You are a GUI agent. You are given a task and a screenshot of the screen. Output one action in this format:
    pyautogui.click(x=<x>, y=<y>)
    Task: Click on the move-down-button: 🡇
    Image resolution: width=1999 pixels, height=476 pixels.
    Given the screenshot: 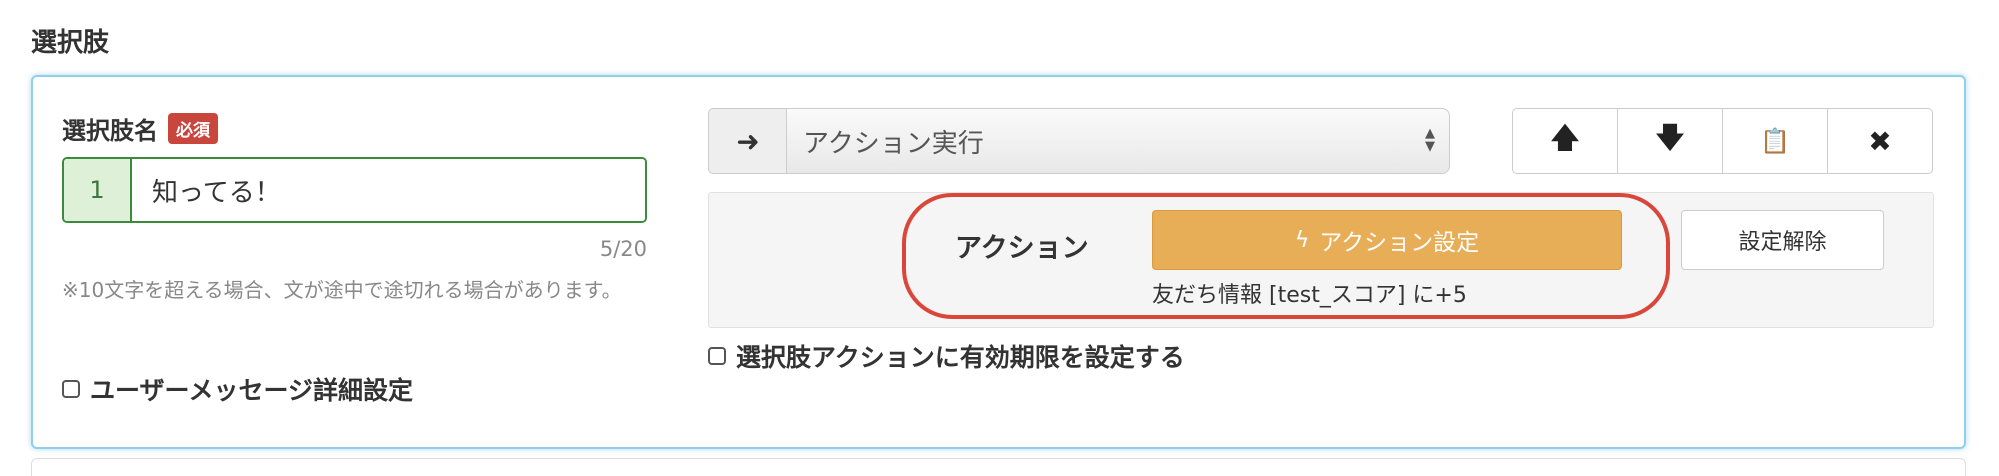 What is the action you would take?
    pyautogui.click(x=1670, y=141)
    